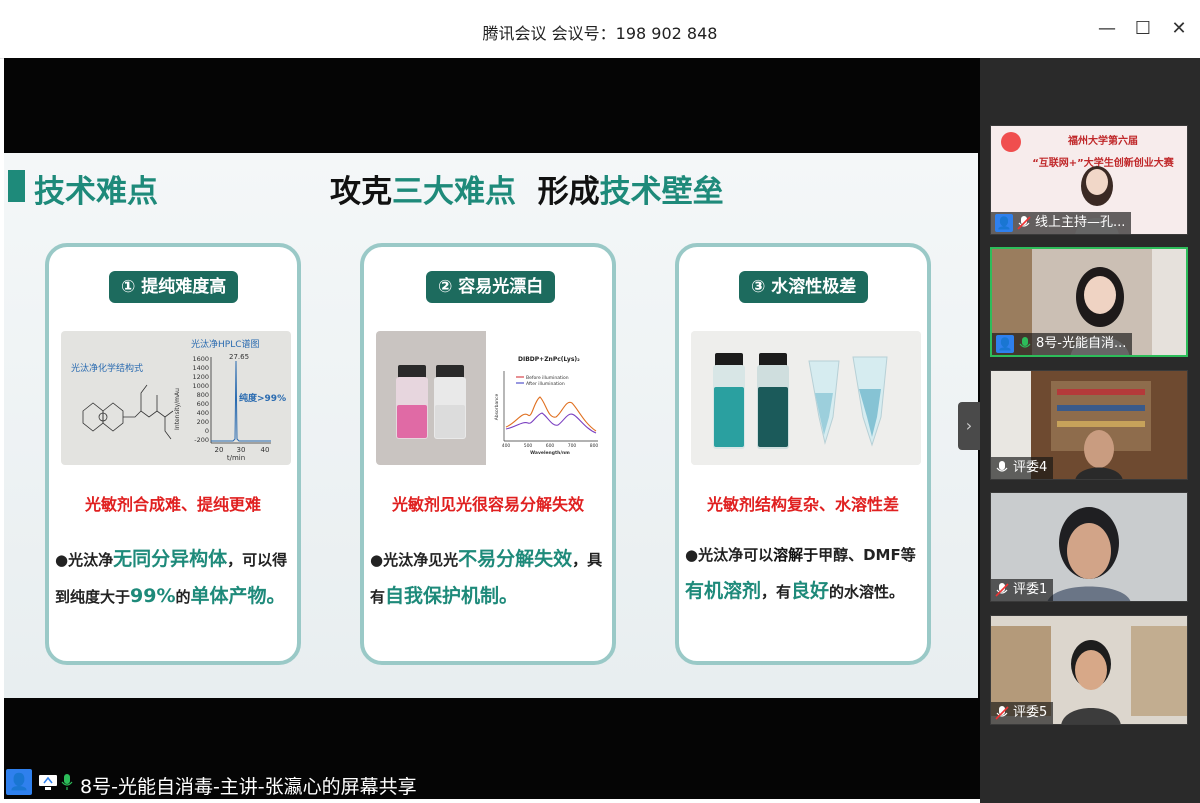 This screenshot has height=803, width=1200. What do you see at coordinates (262, 398) in the screenshot?
I see `purity-label: 纯度>99%` at bounding box center [262, 398].